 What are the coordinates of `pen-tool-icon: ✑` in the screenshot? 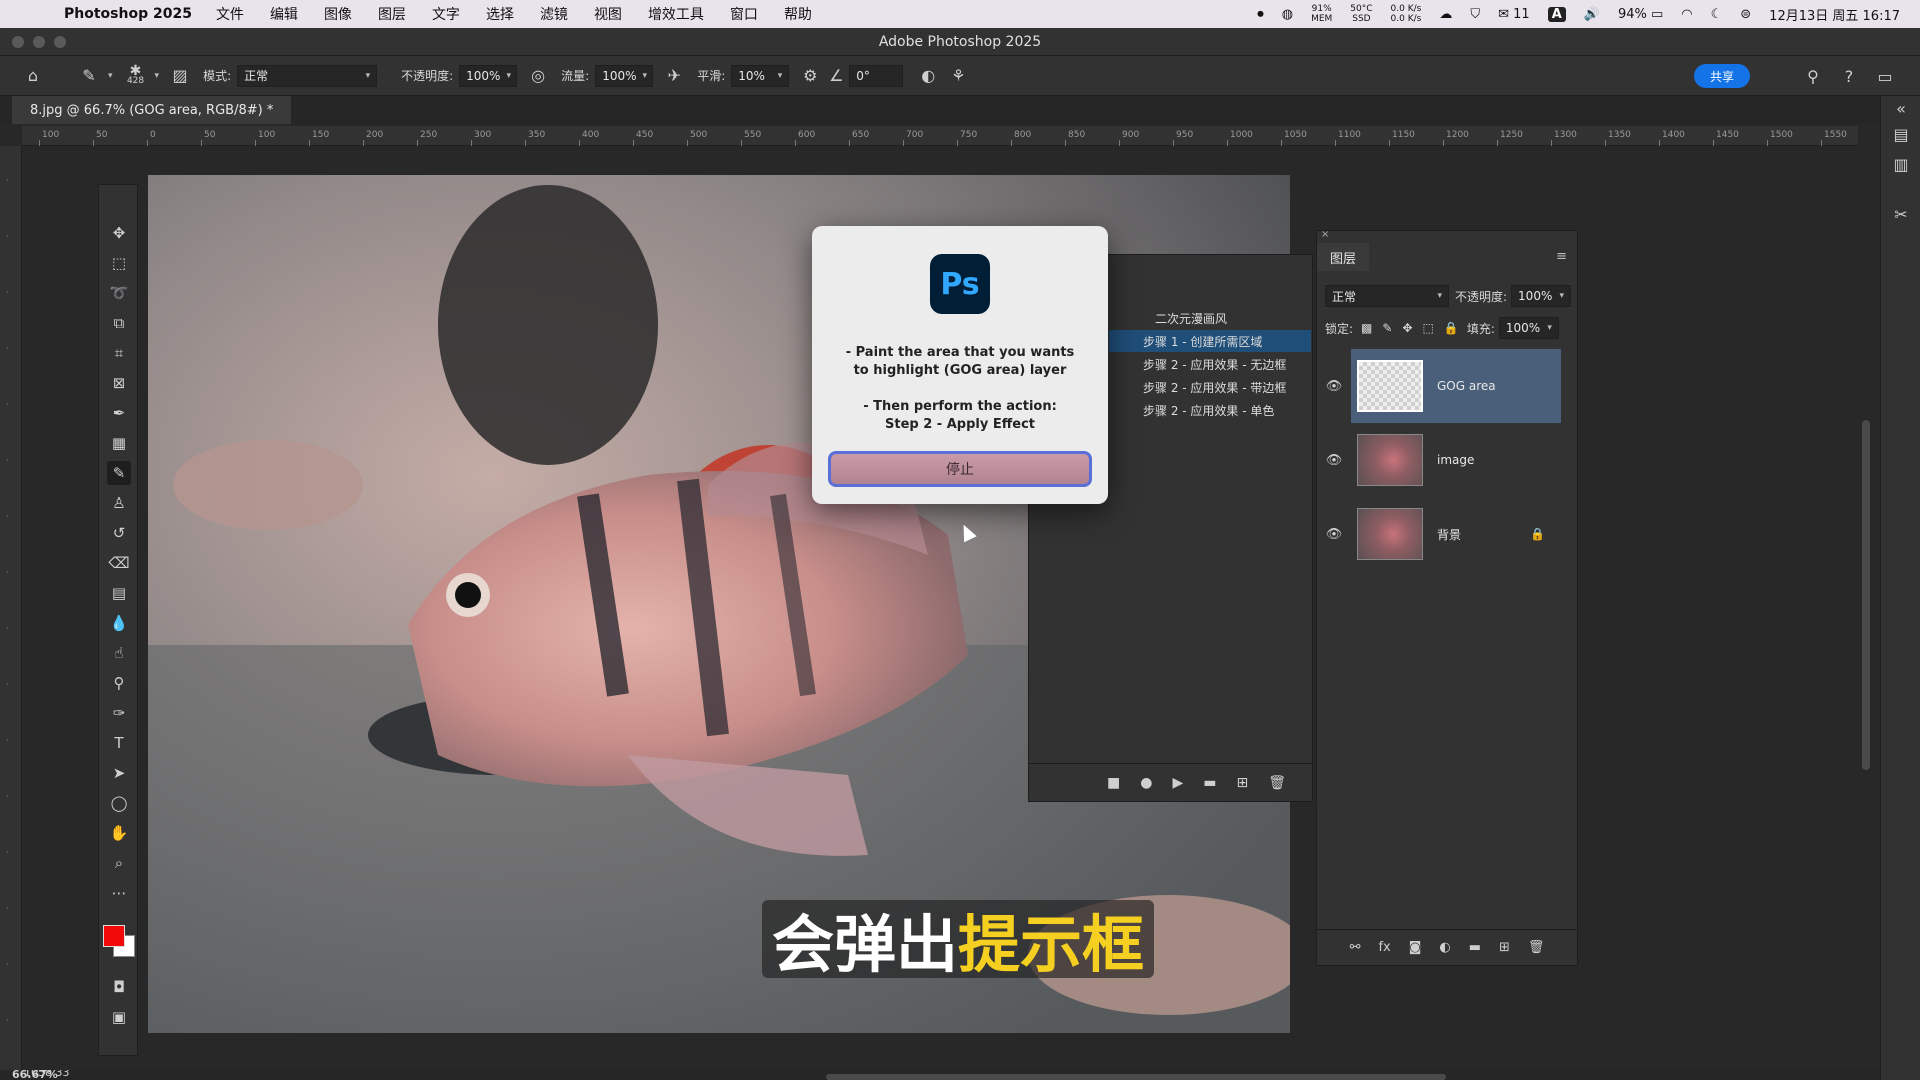 It's located at (119, 713).